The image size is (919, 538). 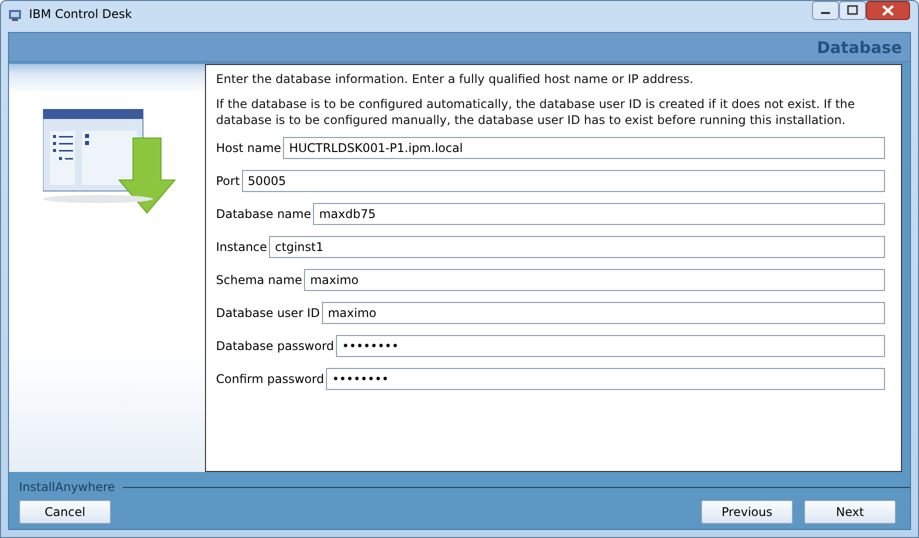 What do you see at coordinates (859, 47) in the screenshot?
I see `page-title: Database` at bounding box center [859, 47].